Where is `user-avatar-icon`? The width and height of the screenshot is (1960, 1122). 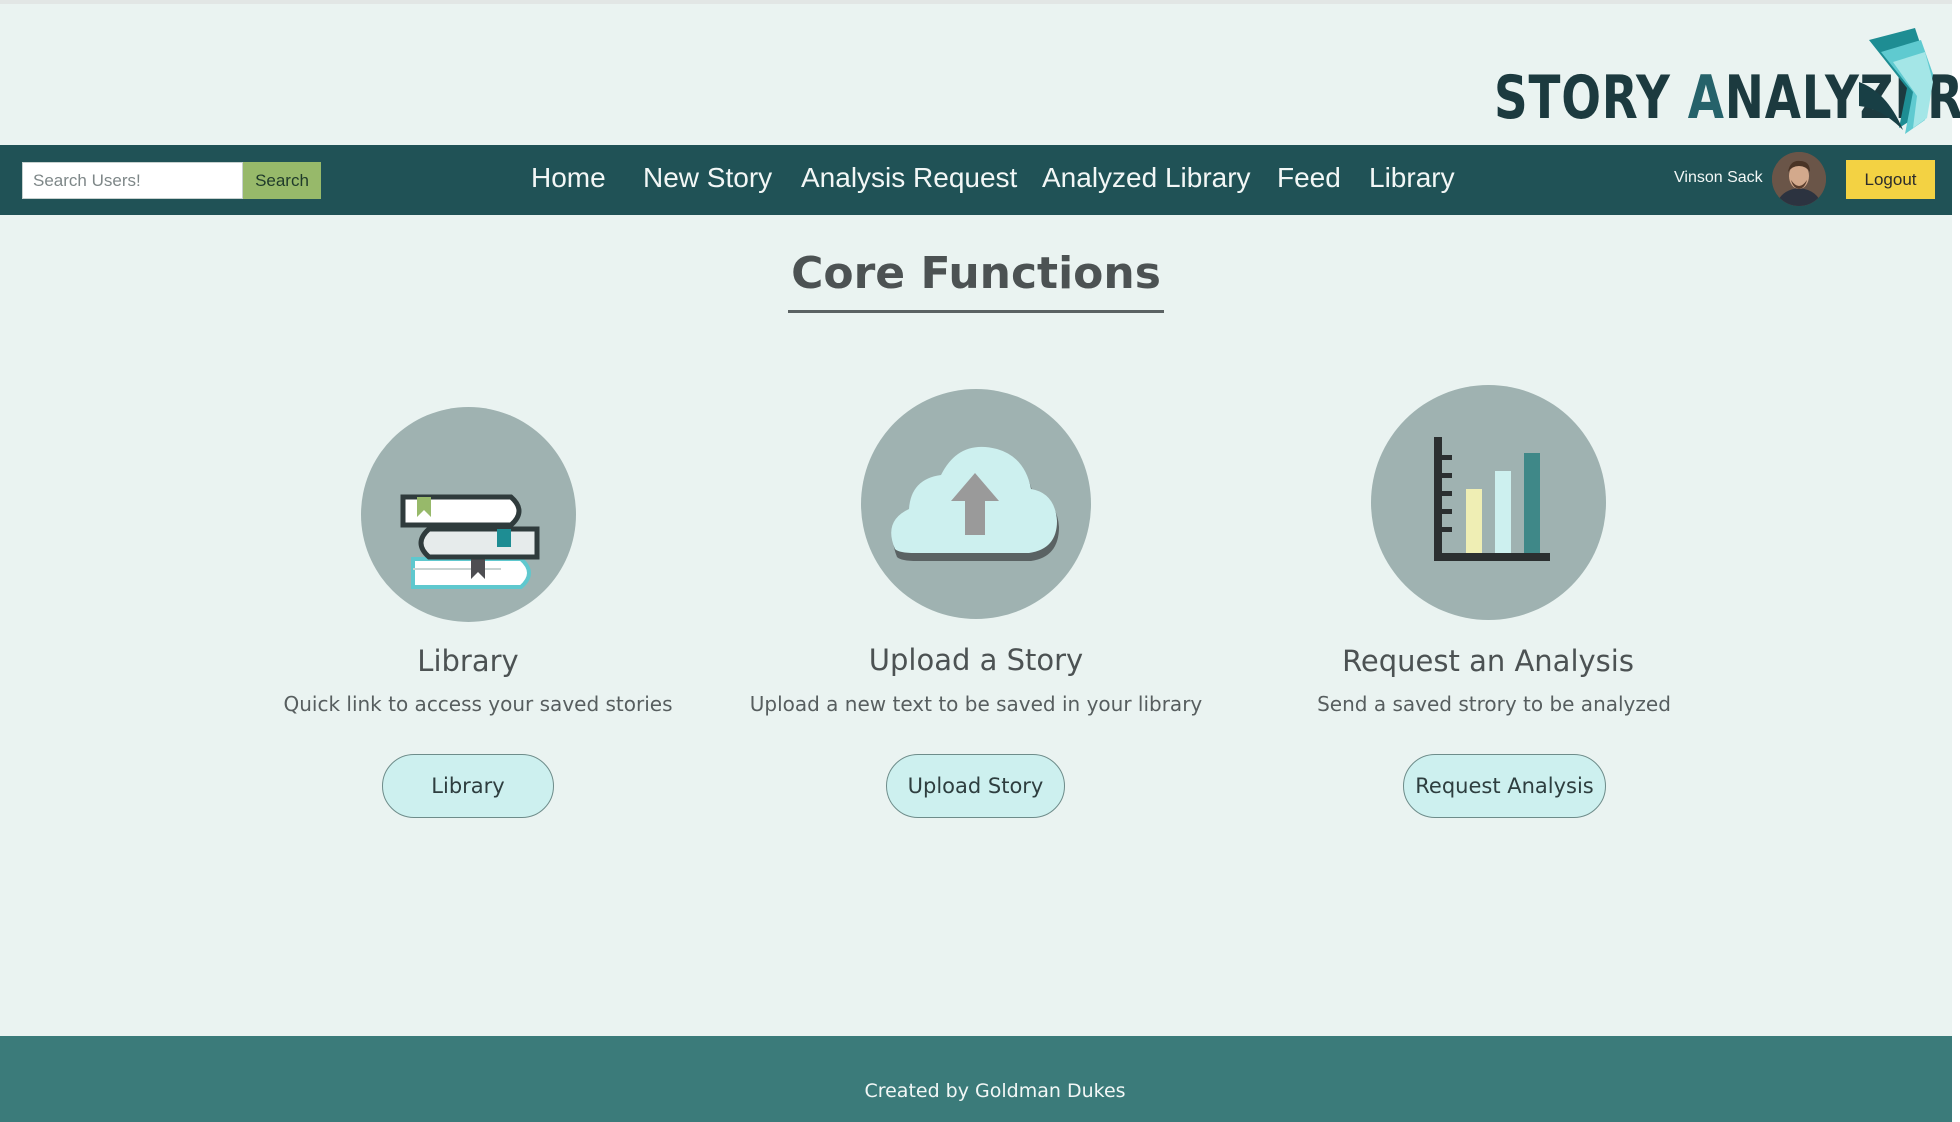 user-avatar-icon is located at coordinates (1799, 179).